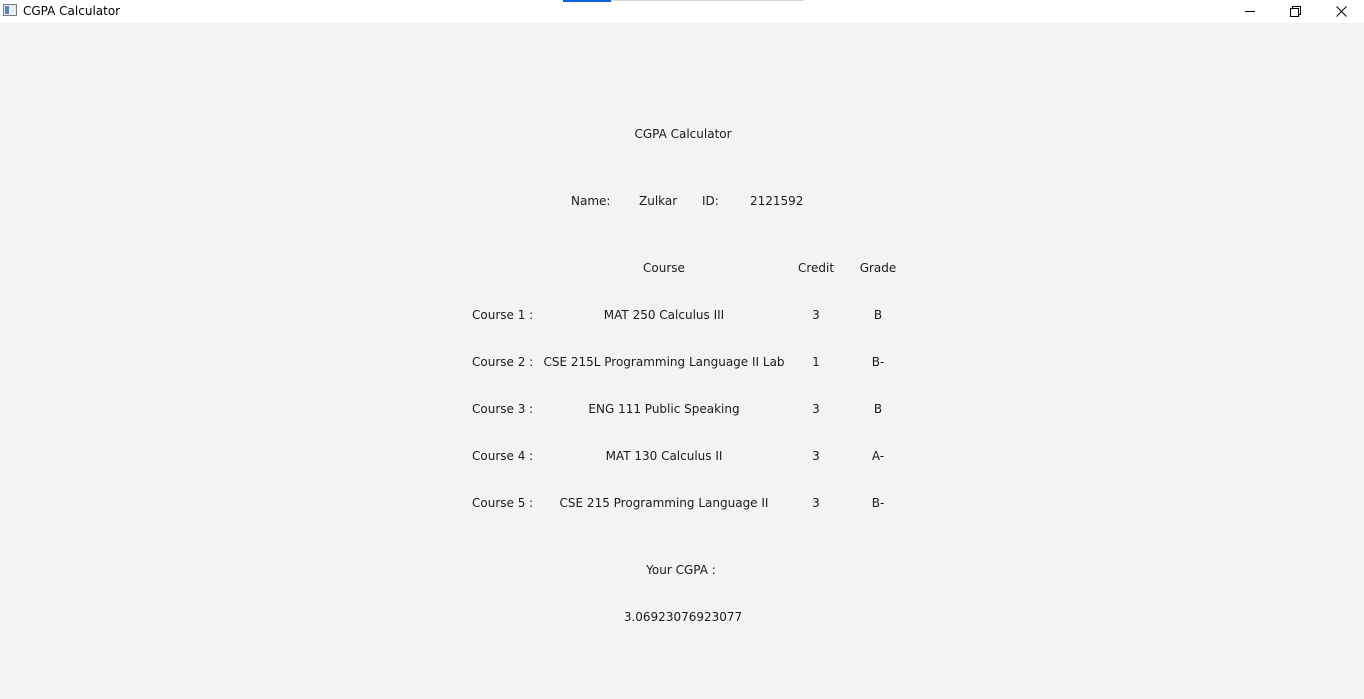 The width and height of the screenshot is (1364, 699). I want to click on close-icon, so click(1341, 11).